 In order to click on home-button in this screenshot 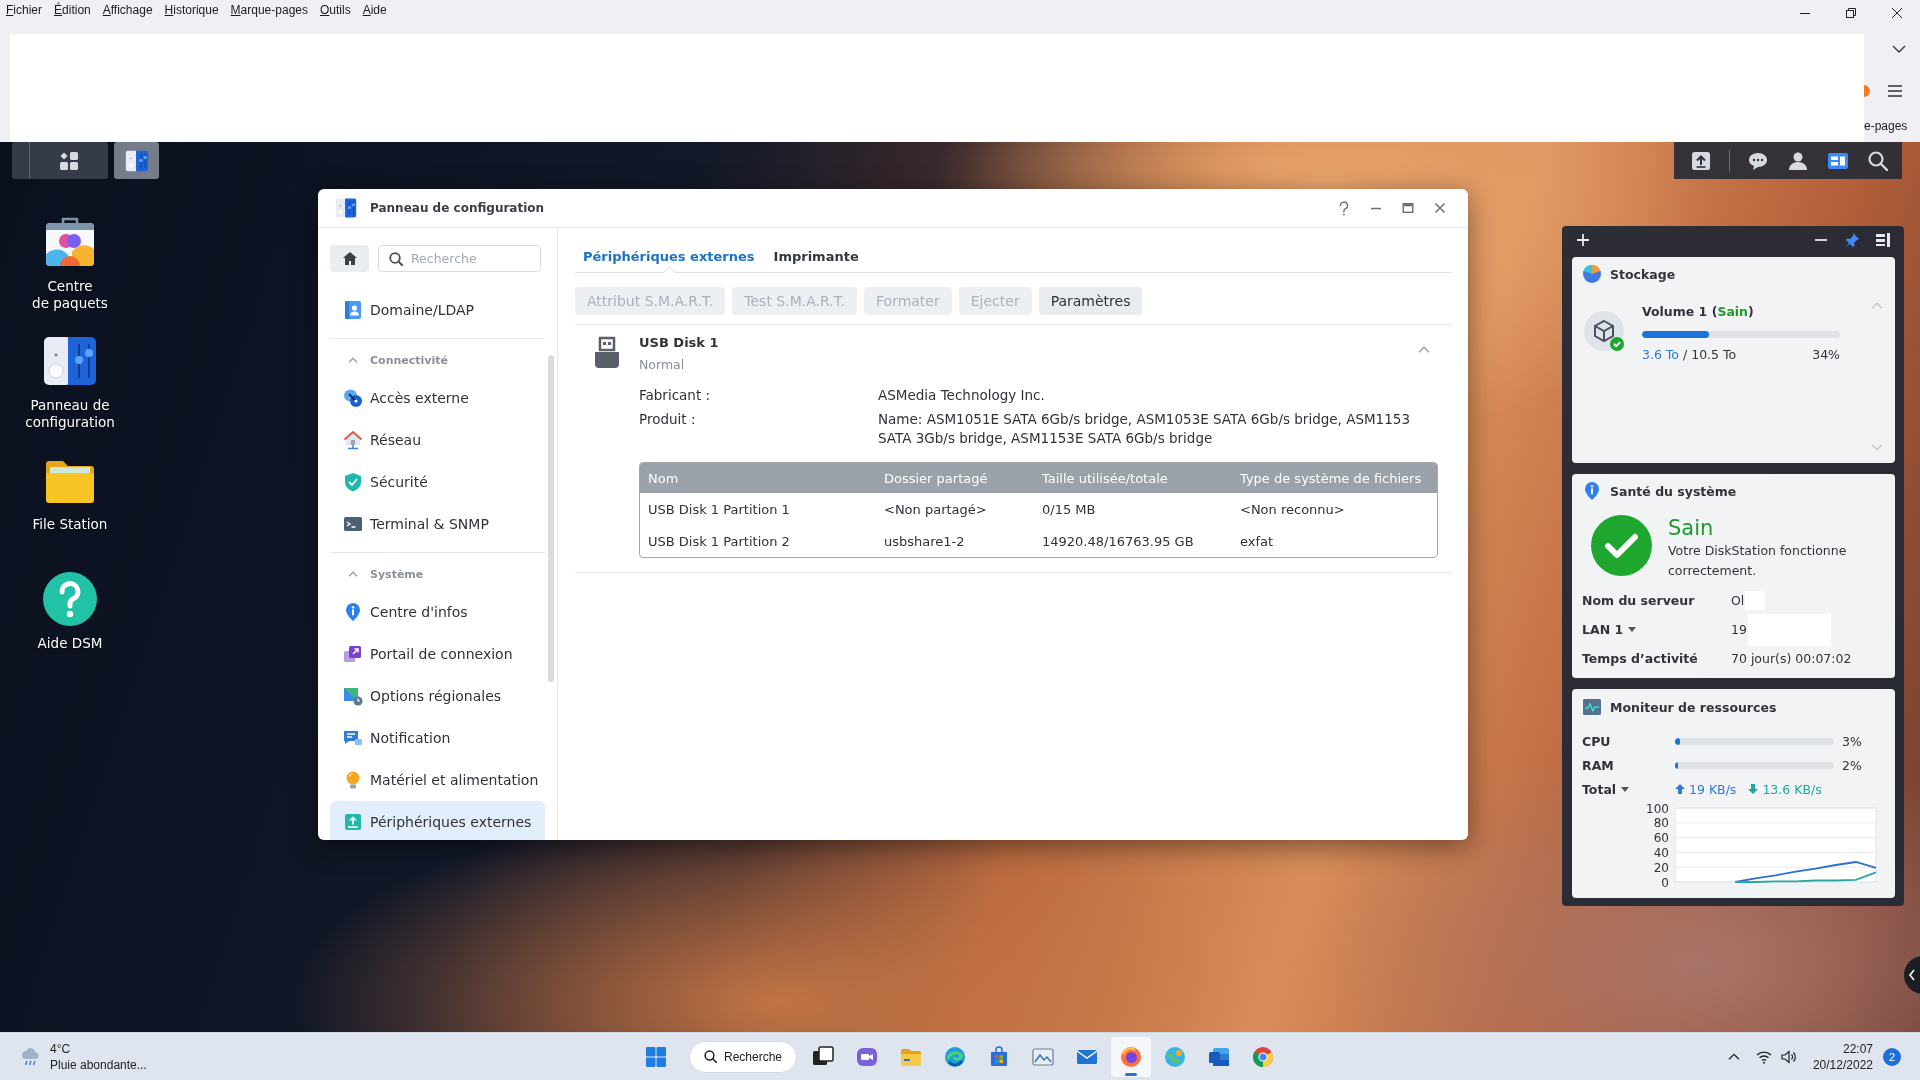, I will do `click(349, 258)`.